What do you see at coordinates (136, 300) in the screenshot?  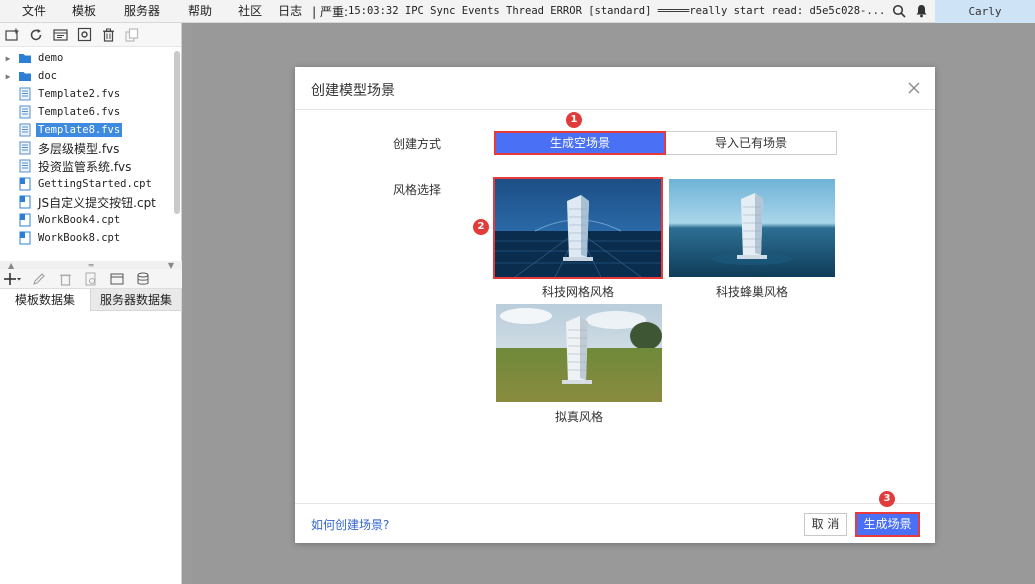 I see `tab-server-dataset: 服务器数据集` at bounding box center [136, 300].